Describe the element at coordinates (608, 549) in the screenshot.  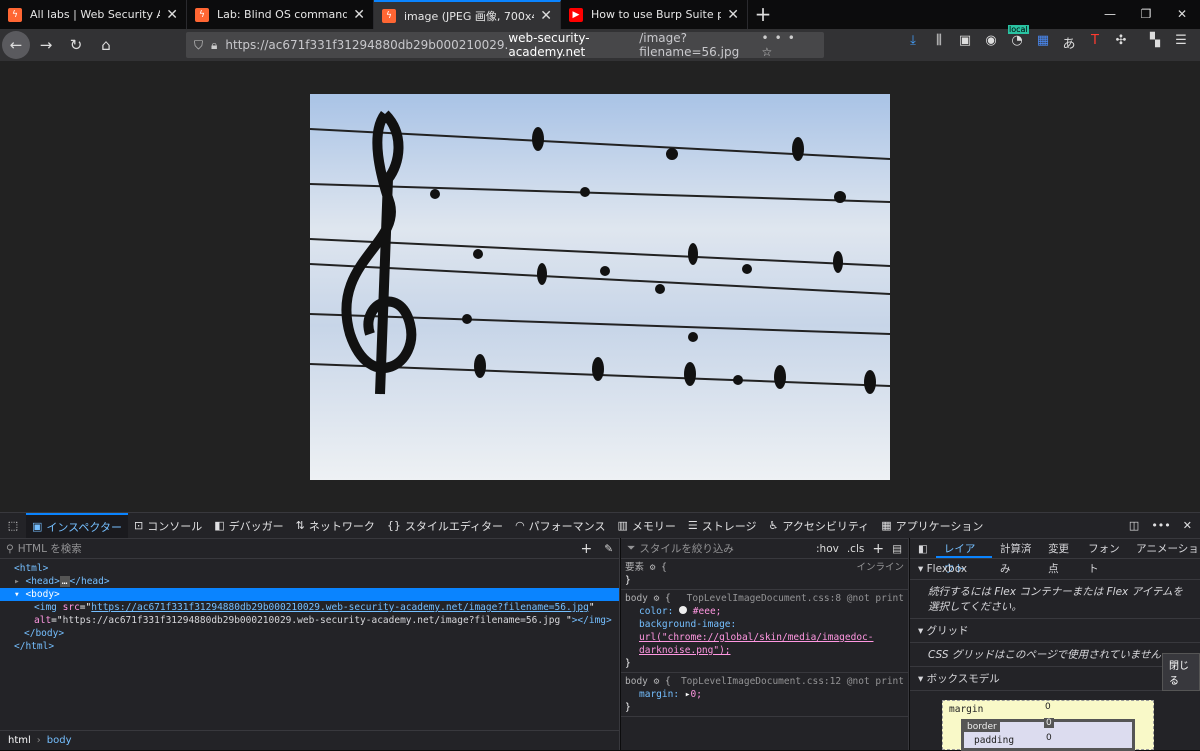
I see `eyedropper-icon: ✎` at that location.